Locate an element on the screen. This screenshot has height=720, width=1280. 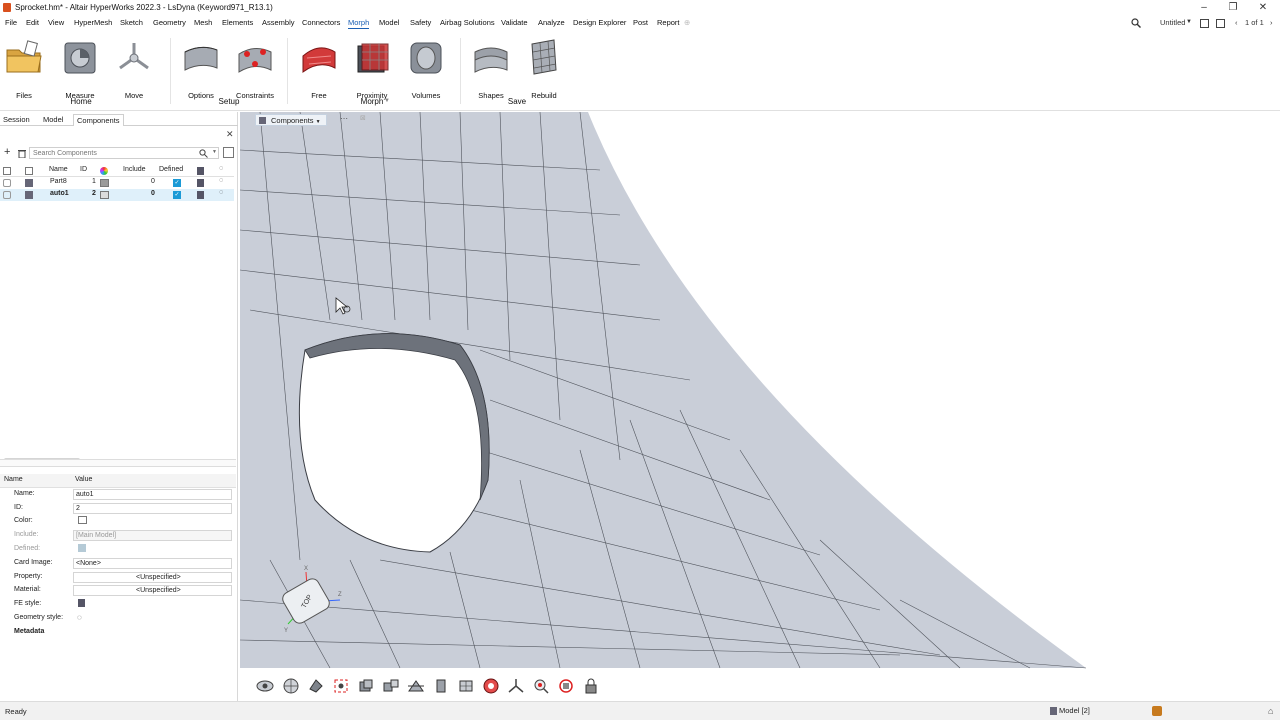
prev-page-icon: ‹ is located at coordinates (1236, 22).